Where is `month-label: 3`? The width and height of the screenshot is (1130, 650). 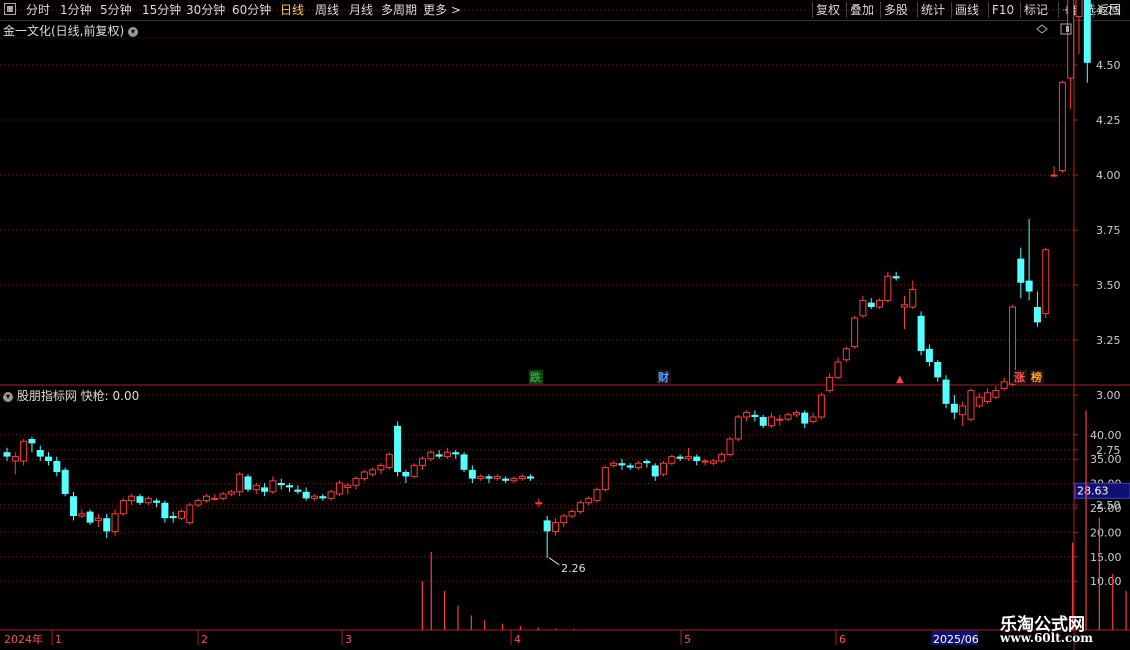
month-label: 3 is located at coordinates (348, 639).